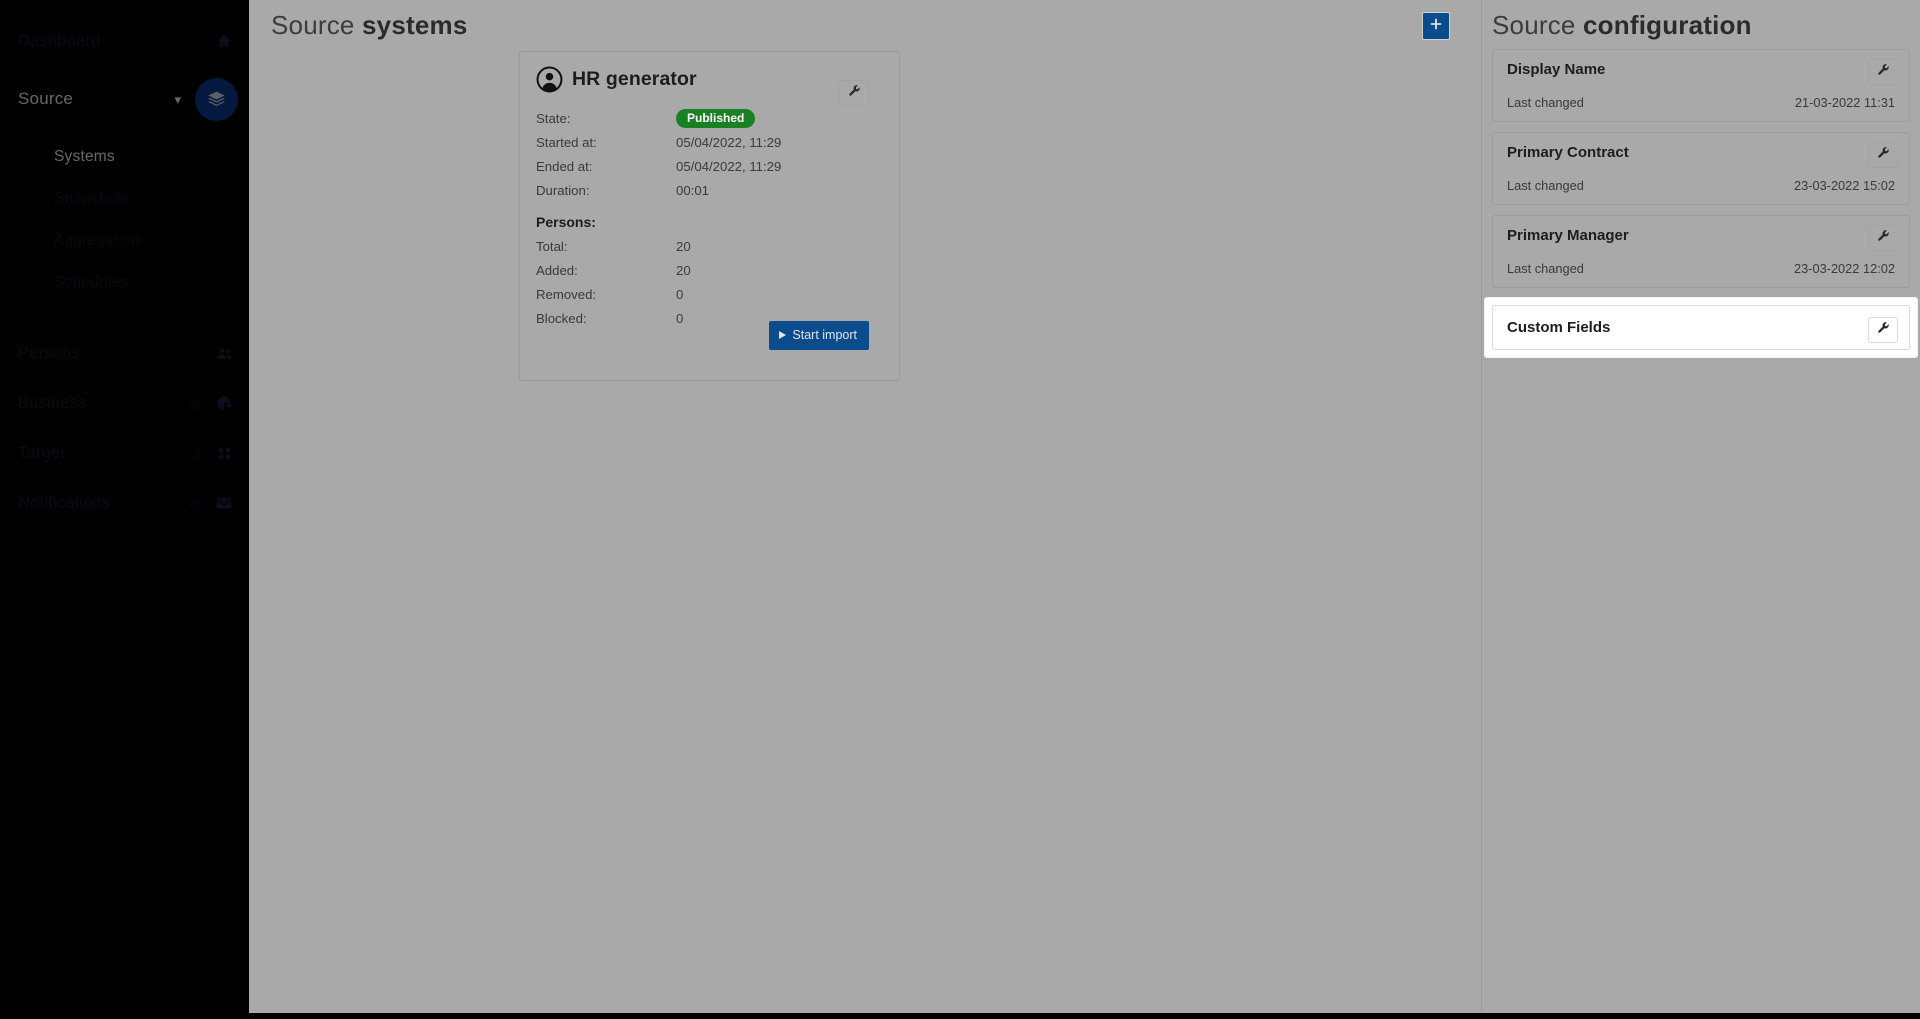  What do you see at coordinates (566, 142) in the screenshot?
I see `field-label: Started at:` at bounding box center [566, 142].